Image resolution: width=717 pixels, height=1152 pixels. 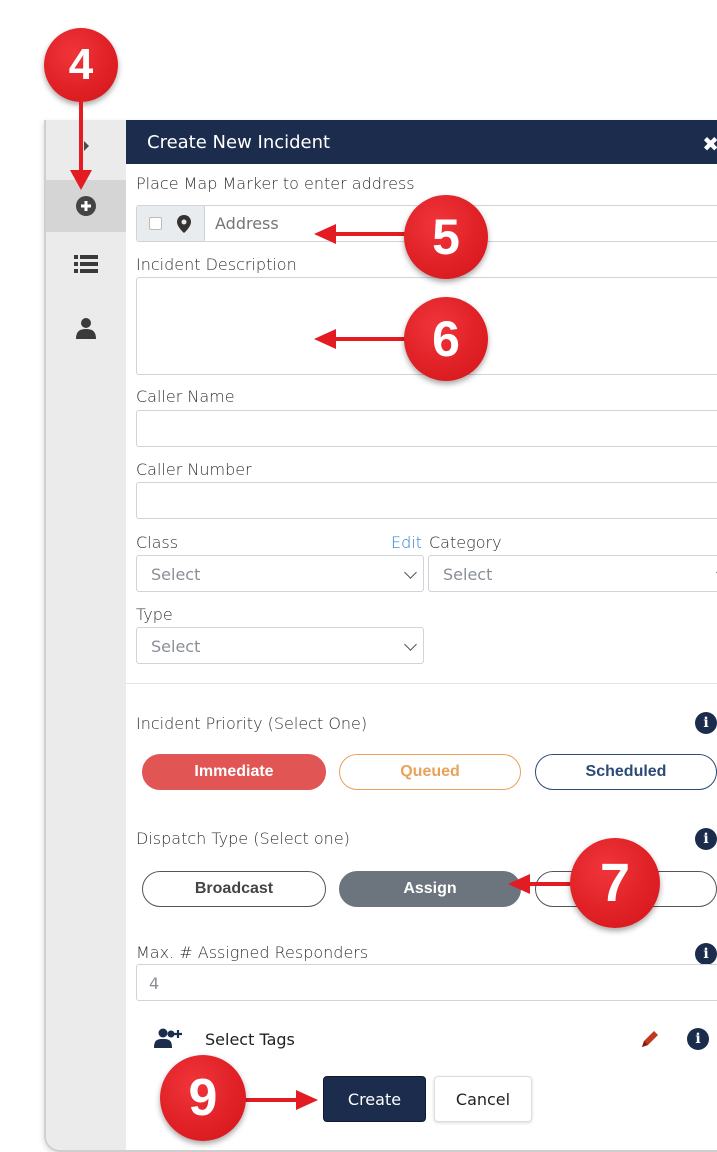 What do you see at coordinates (446, 237) in the screenshot?
I see `callout-badge-5: 5` at bounding box center [446, 237].